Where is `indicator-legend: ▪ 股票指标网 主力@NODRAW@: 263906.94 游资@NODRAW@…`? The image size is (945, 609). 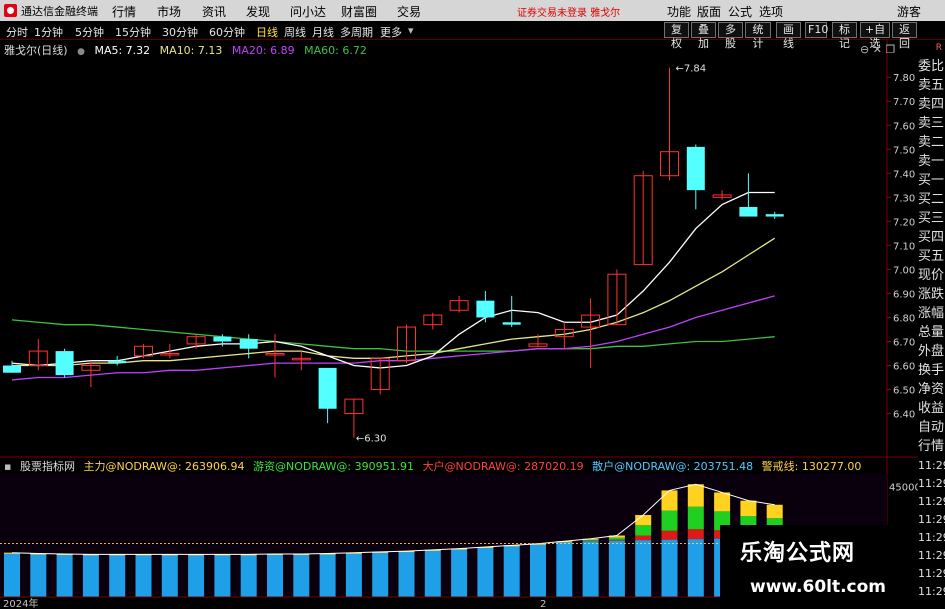
indicator-legend: ▪ 股票指标网 主力@NODRAW@: 263906.94 游资@NODRAW@… is located at coordinates (433, 465).